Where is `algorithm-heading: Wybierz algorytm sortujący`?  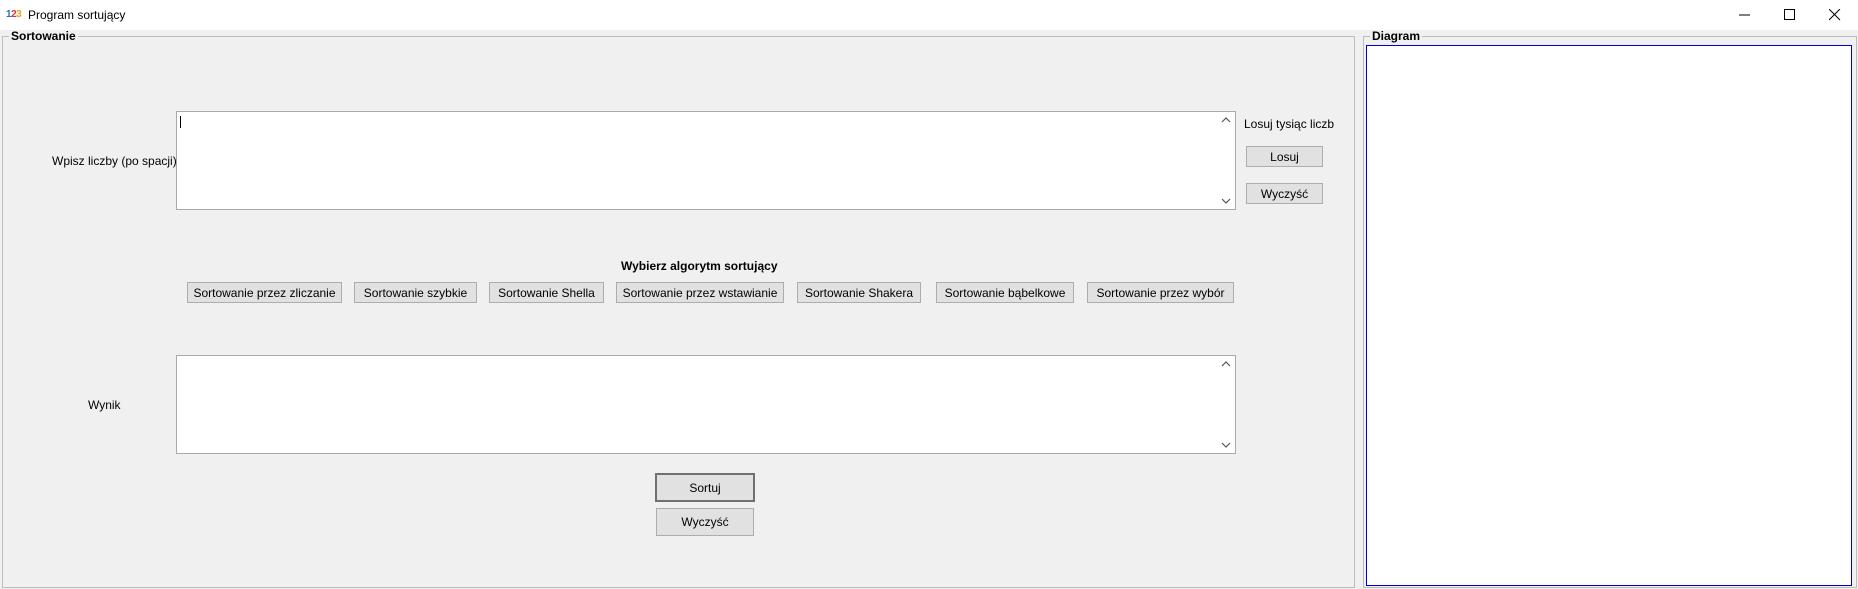 algorithm-heading: Wybierz algorytm sortujący is located at coordinates (699, 266).